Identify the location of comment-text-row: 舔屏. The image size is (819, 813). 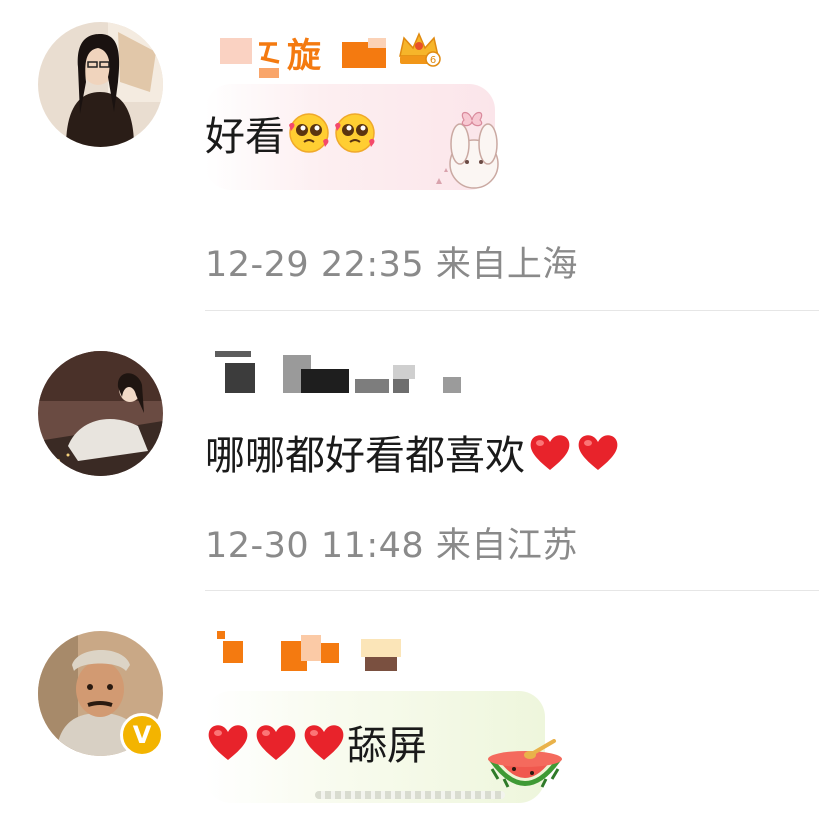
(316, 742).